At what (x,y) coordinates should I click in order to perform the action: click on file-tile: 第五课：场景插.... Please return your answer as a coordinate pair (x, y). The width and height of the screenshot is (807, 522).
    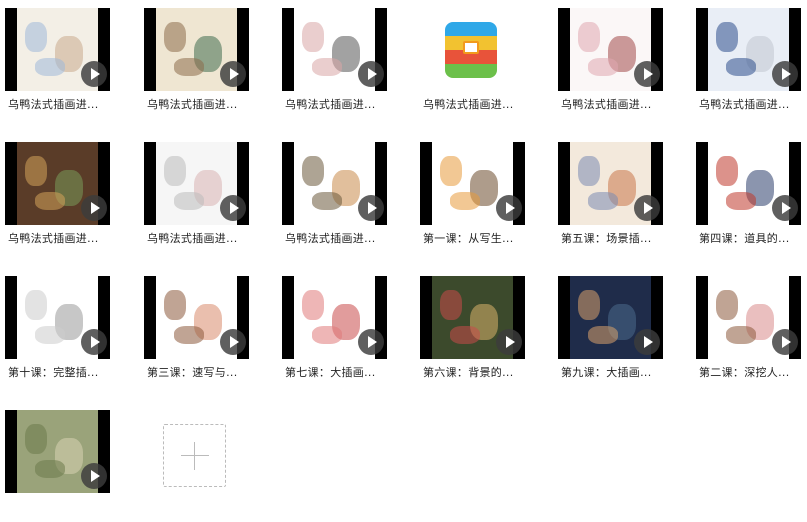
    Looking at the image, I should click on (618, 194).